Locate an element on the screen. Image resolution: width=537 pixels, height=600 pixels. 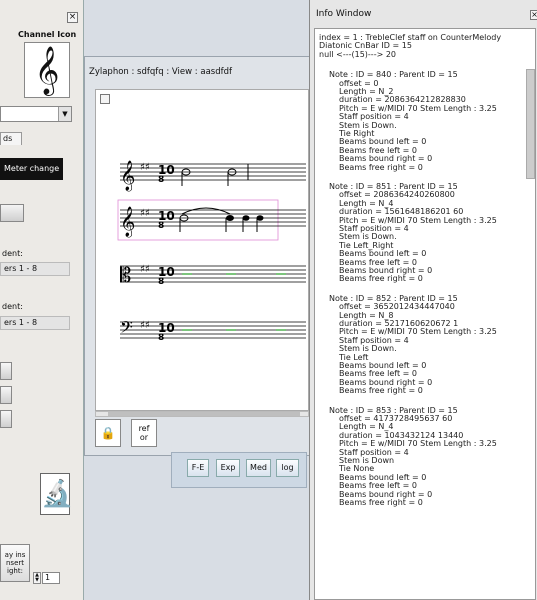
microscope-icon: 🔬 is located at coordinates (56, 494).